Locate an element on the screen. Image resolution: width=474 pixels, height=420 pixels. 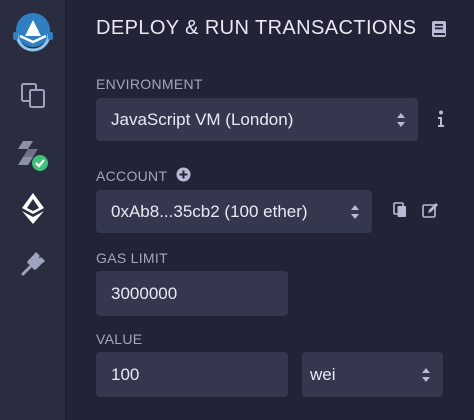
account-select: 0xAb8...35cb2 (100 ether) is located at coordinates (234, 211).